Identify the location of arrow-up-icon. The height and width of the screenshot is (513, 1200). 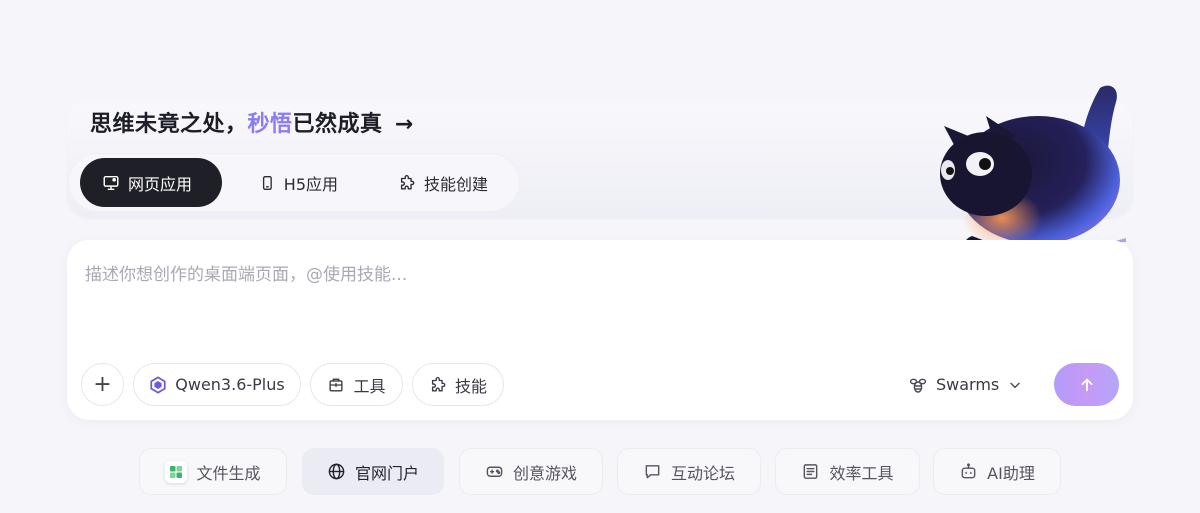
(1086, 384).